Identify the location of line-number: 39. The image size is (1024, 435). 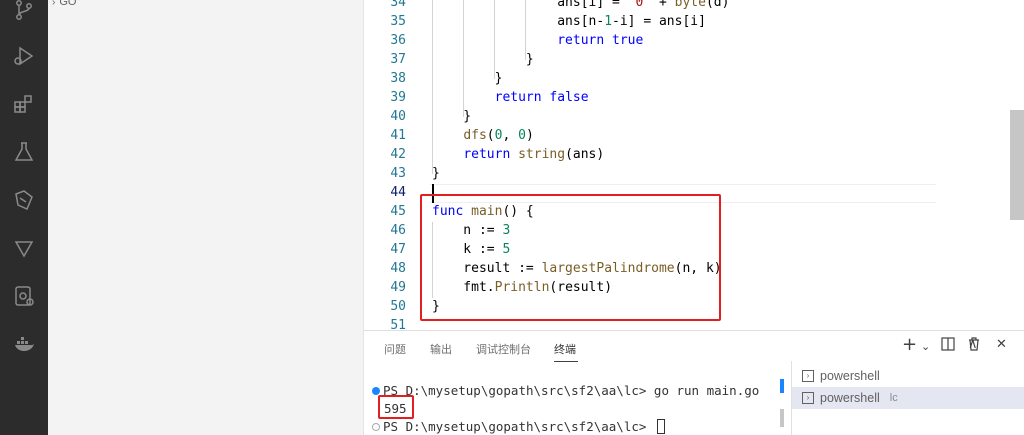
(398, 97).